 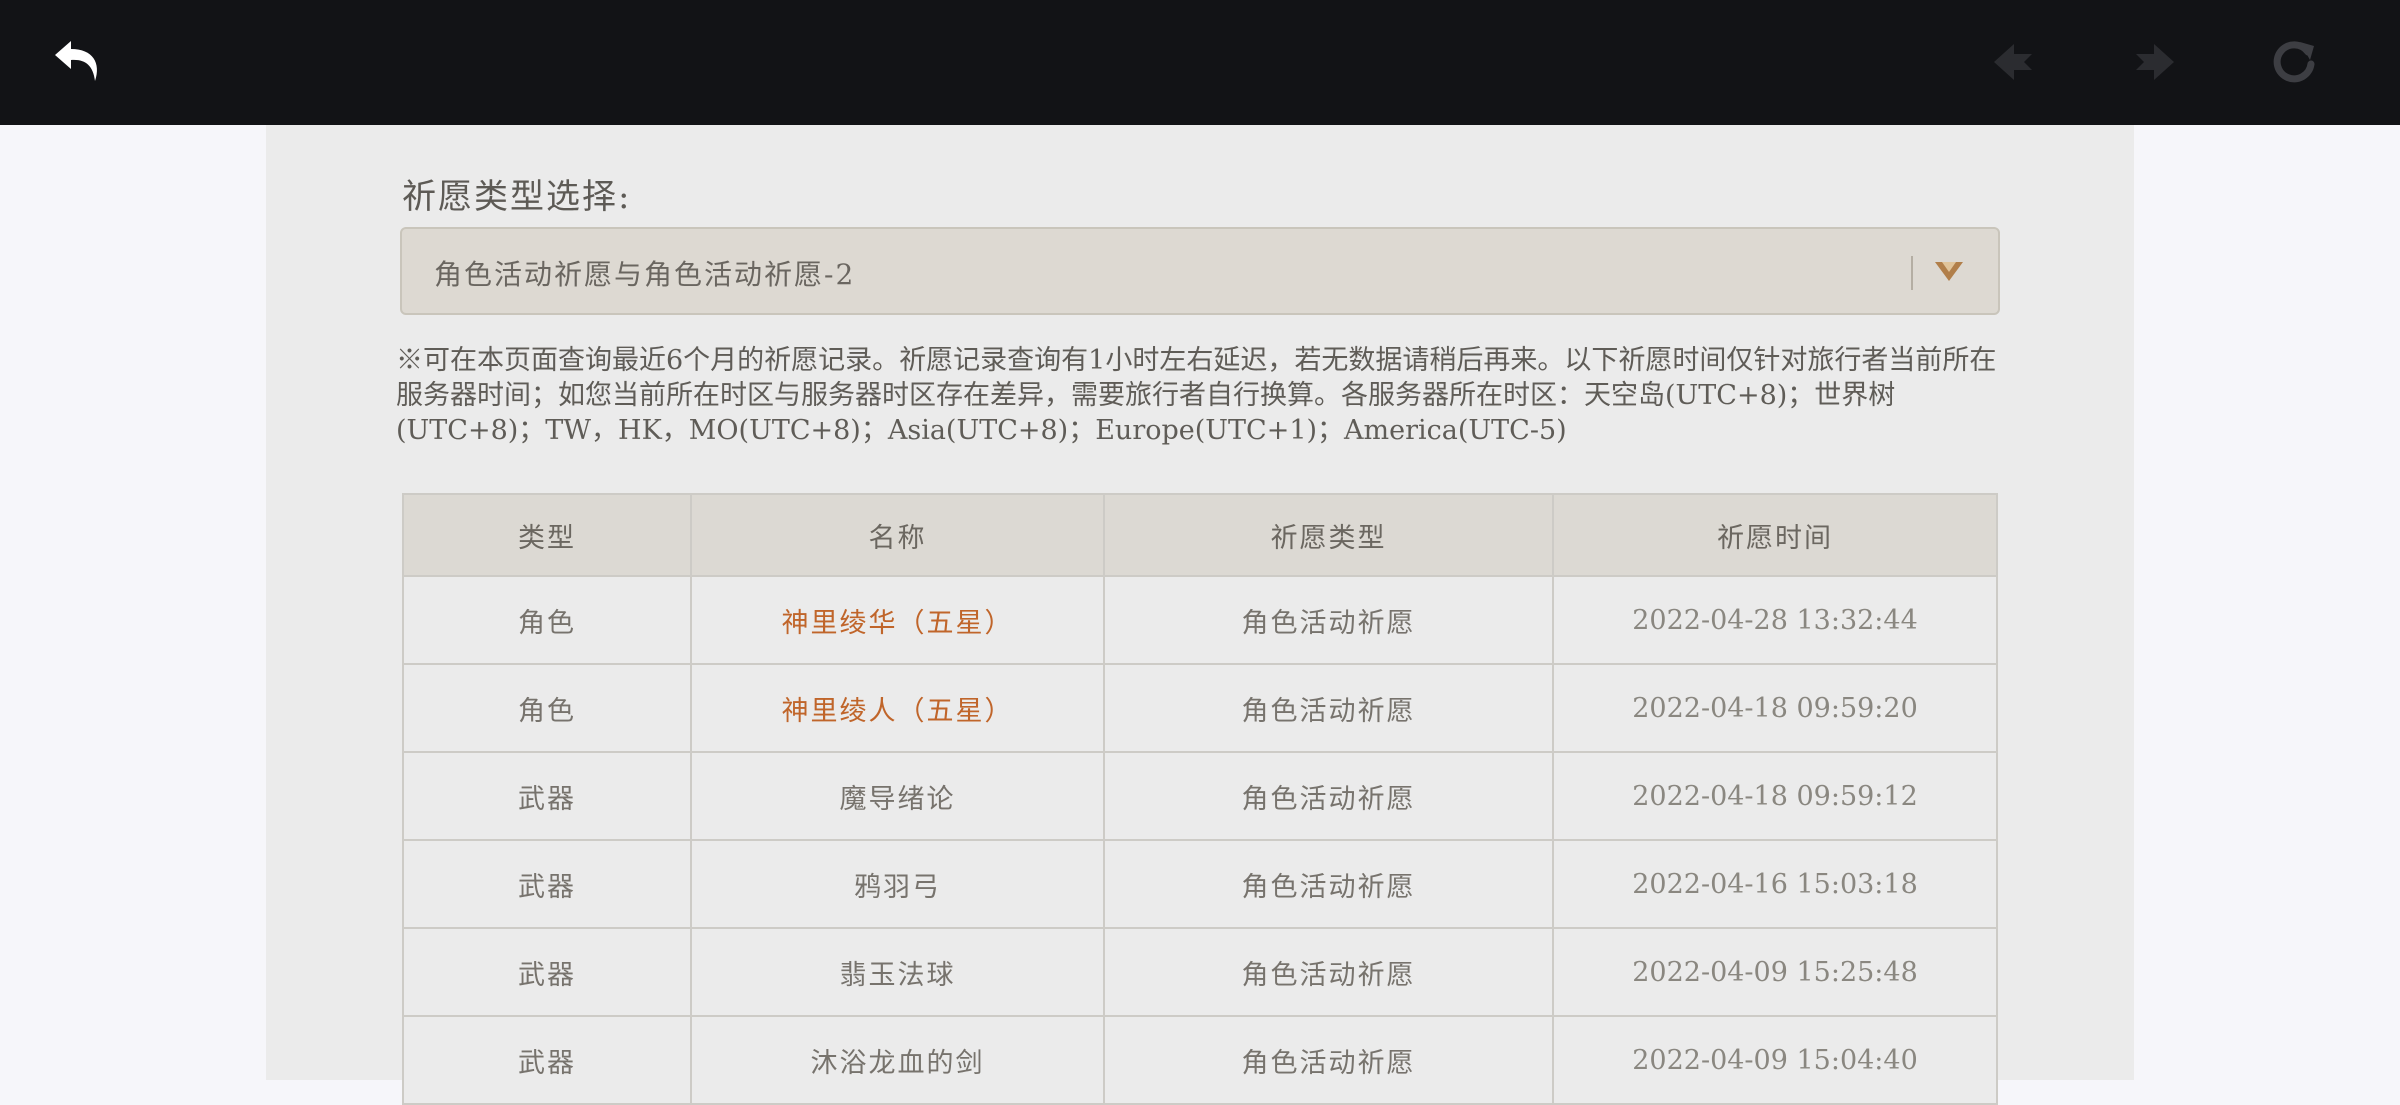 What do you see at coordinates (1949, 271) in the screenshot?
I see `chevron-down-icon` at bounding box center [1949, 271].